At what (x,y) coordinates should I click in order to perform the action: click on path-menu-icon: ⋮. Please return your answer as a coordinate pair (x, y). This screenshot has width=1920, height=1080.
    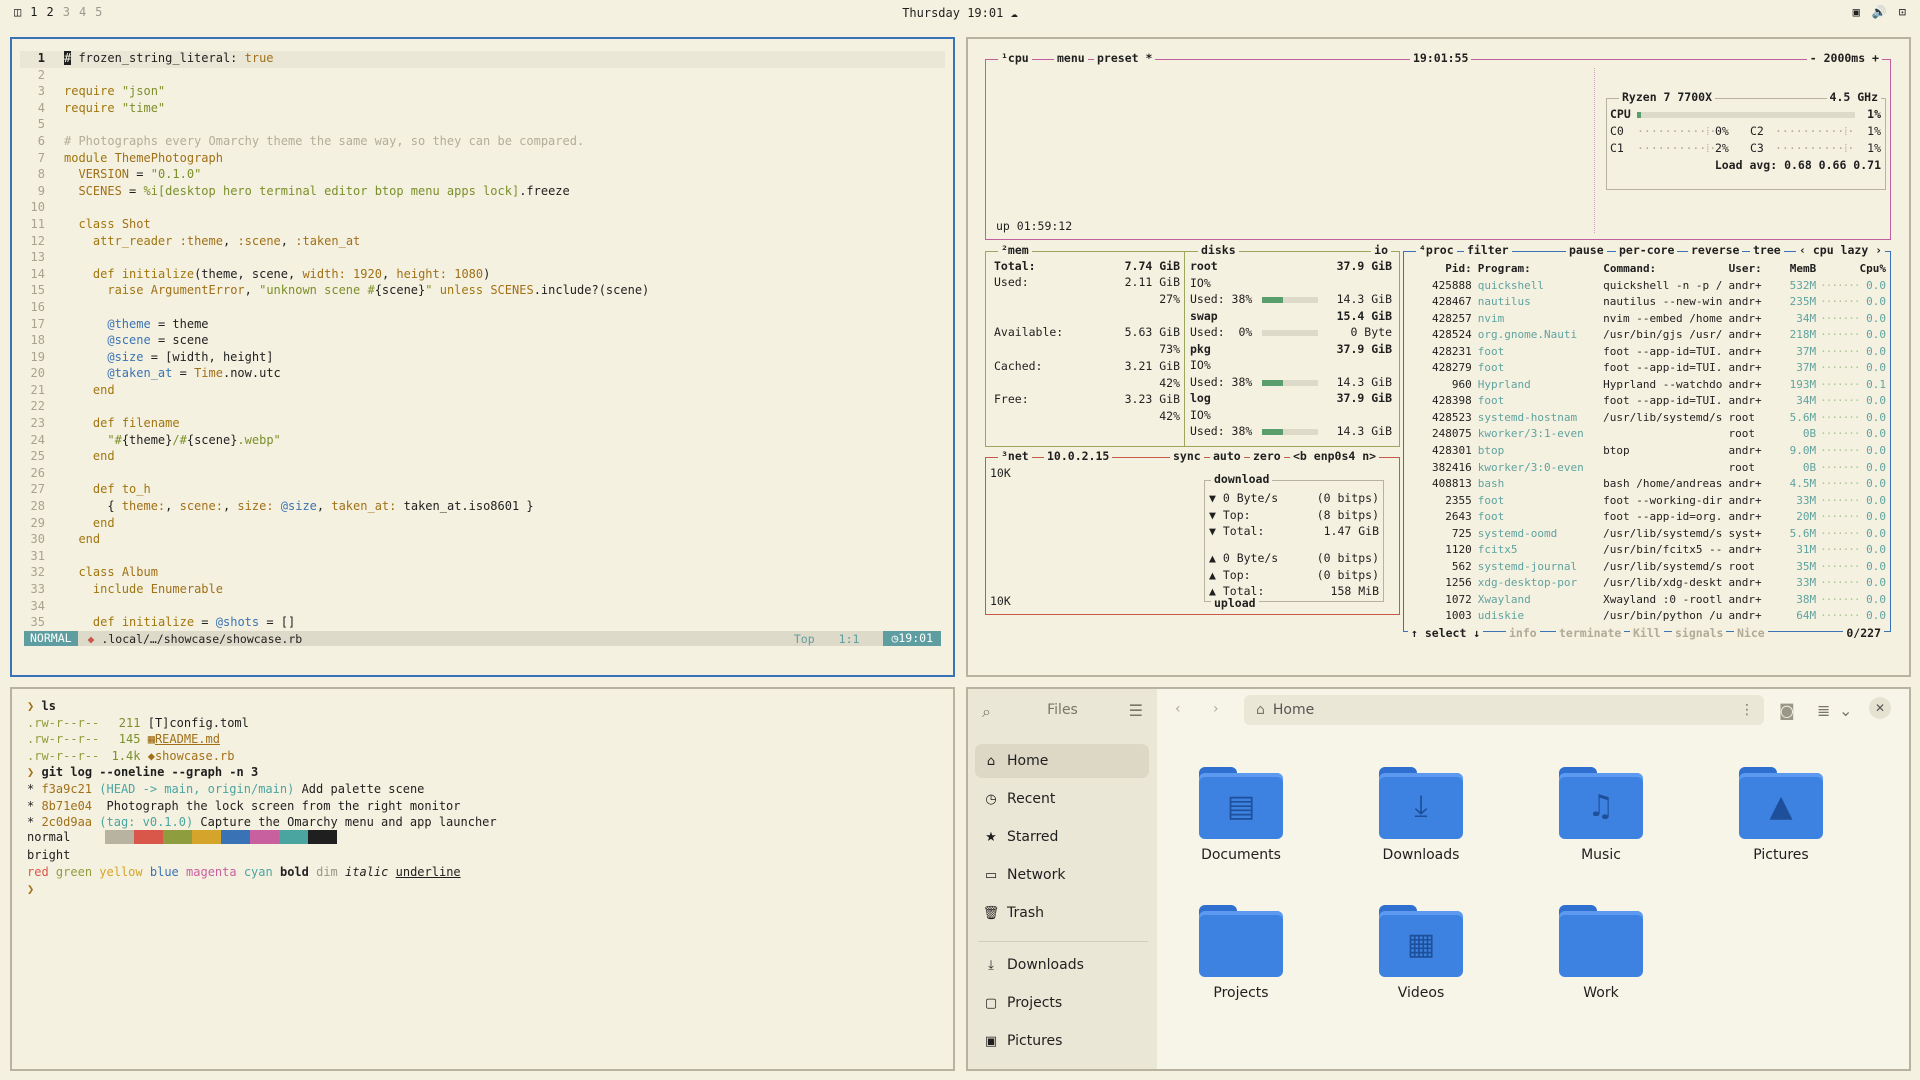
    Looking at the image, I should click on (1747, 710).